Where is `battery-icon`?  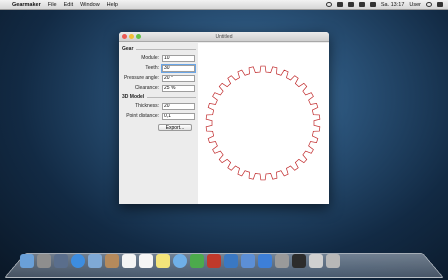
battery-icon is located at coordinates (372, 4).